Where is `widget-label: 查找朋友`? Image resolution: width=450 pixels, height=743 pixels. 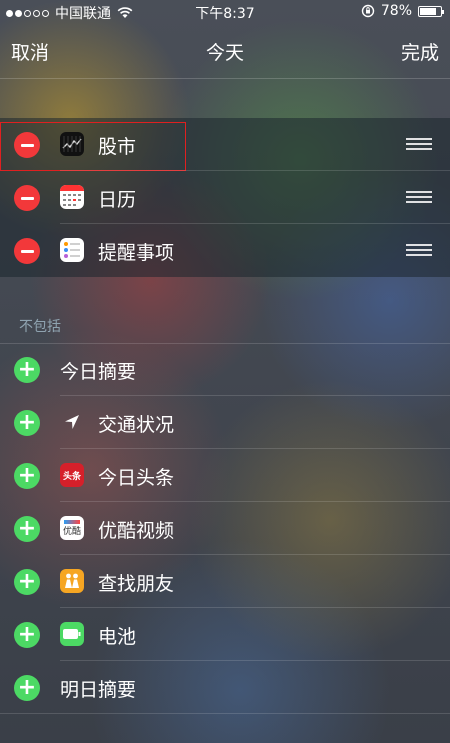
widget-label: 查找朋友 is located at coordinates (136, 584).